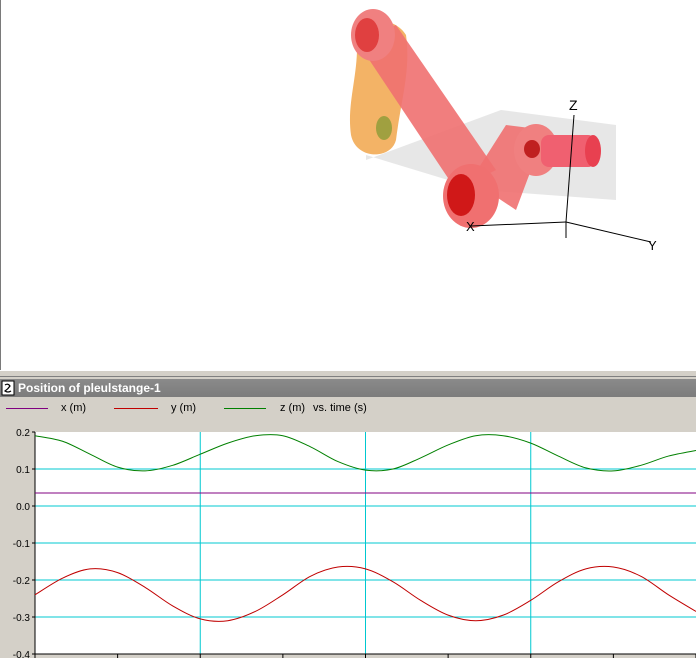 This screenshot has height=658, width=696. What do you see at coordinates (22, 654) in the screenshot?
I see `y-tick-label: -0.4` at bounding box center [22, 654].